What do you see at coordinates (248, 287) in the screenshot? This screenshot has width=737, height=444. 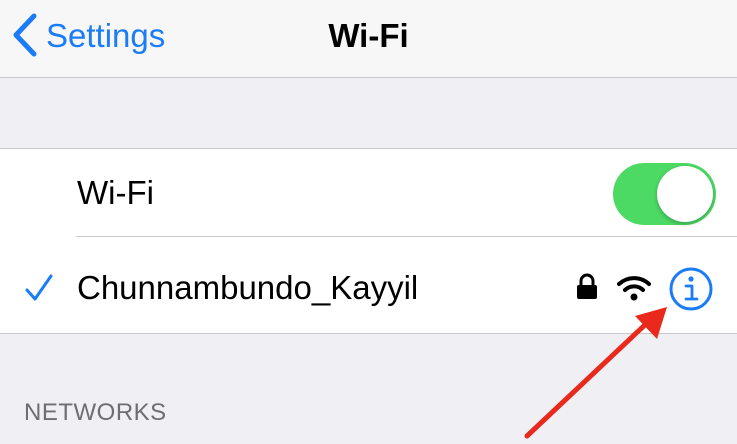 I see `network-name: Chunnambundo_Kayyil` at bounding box center [248, 287].